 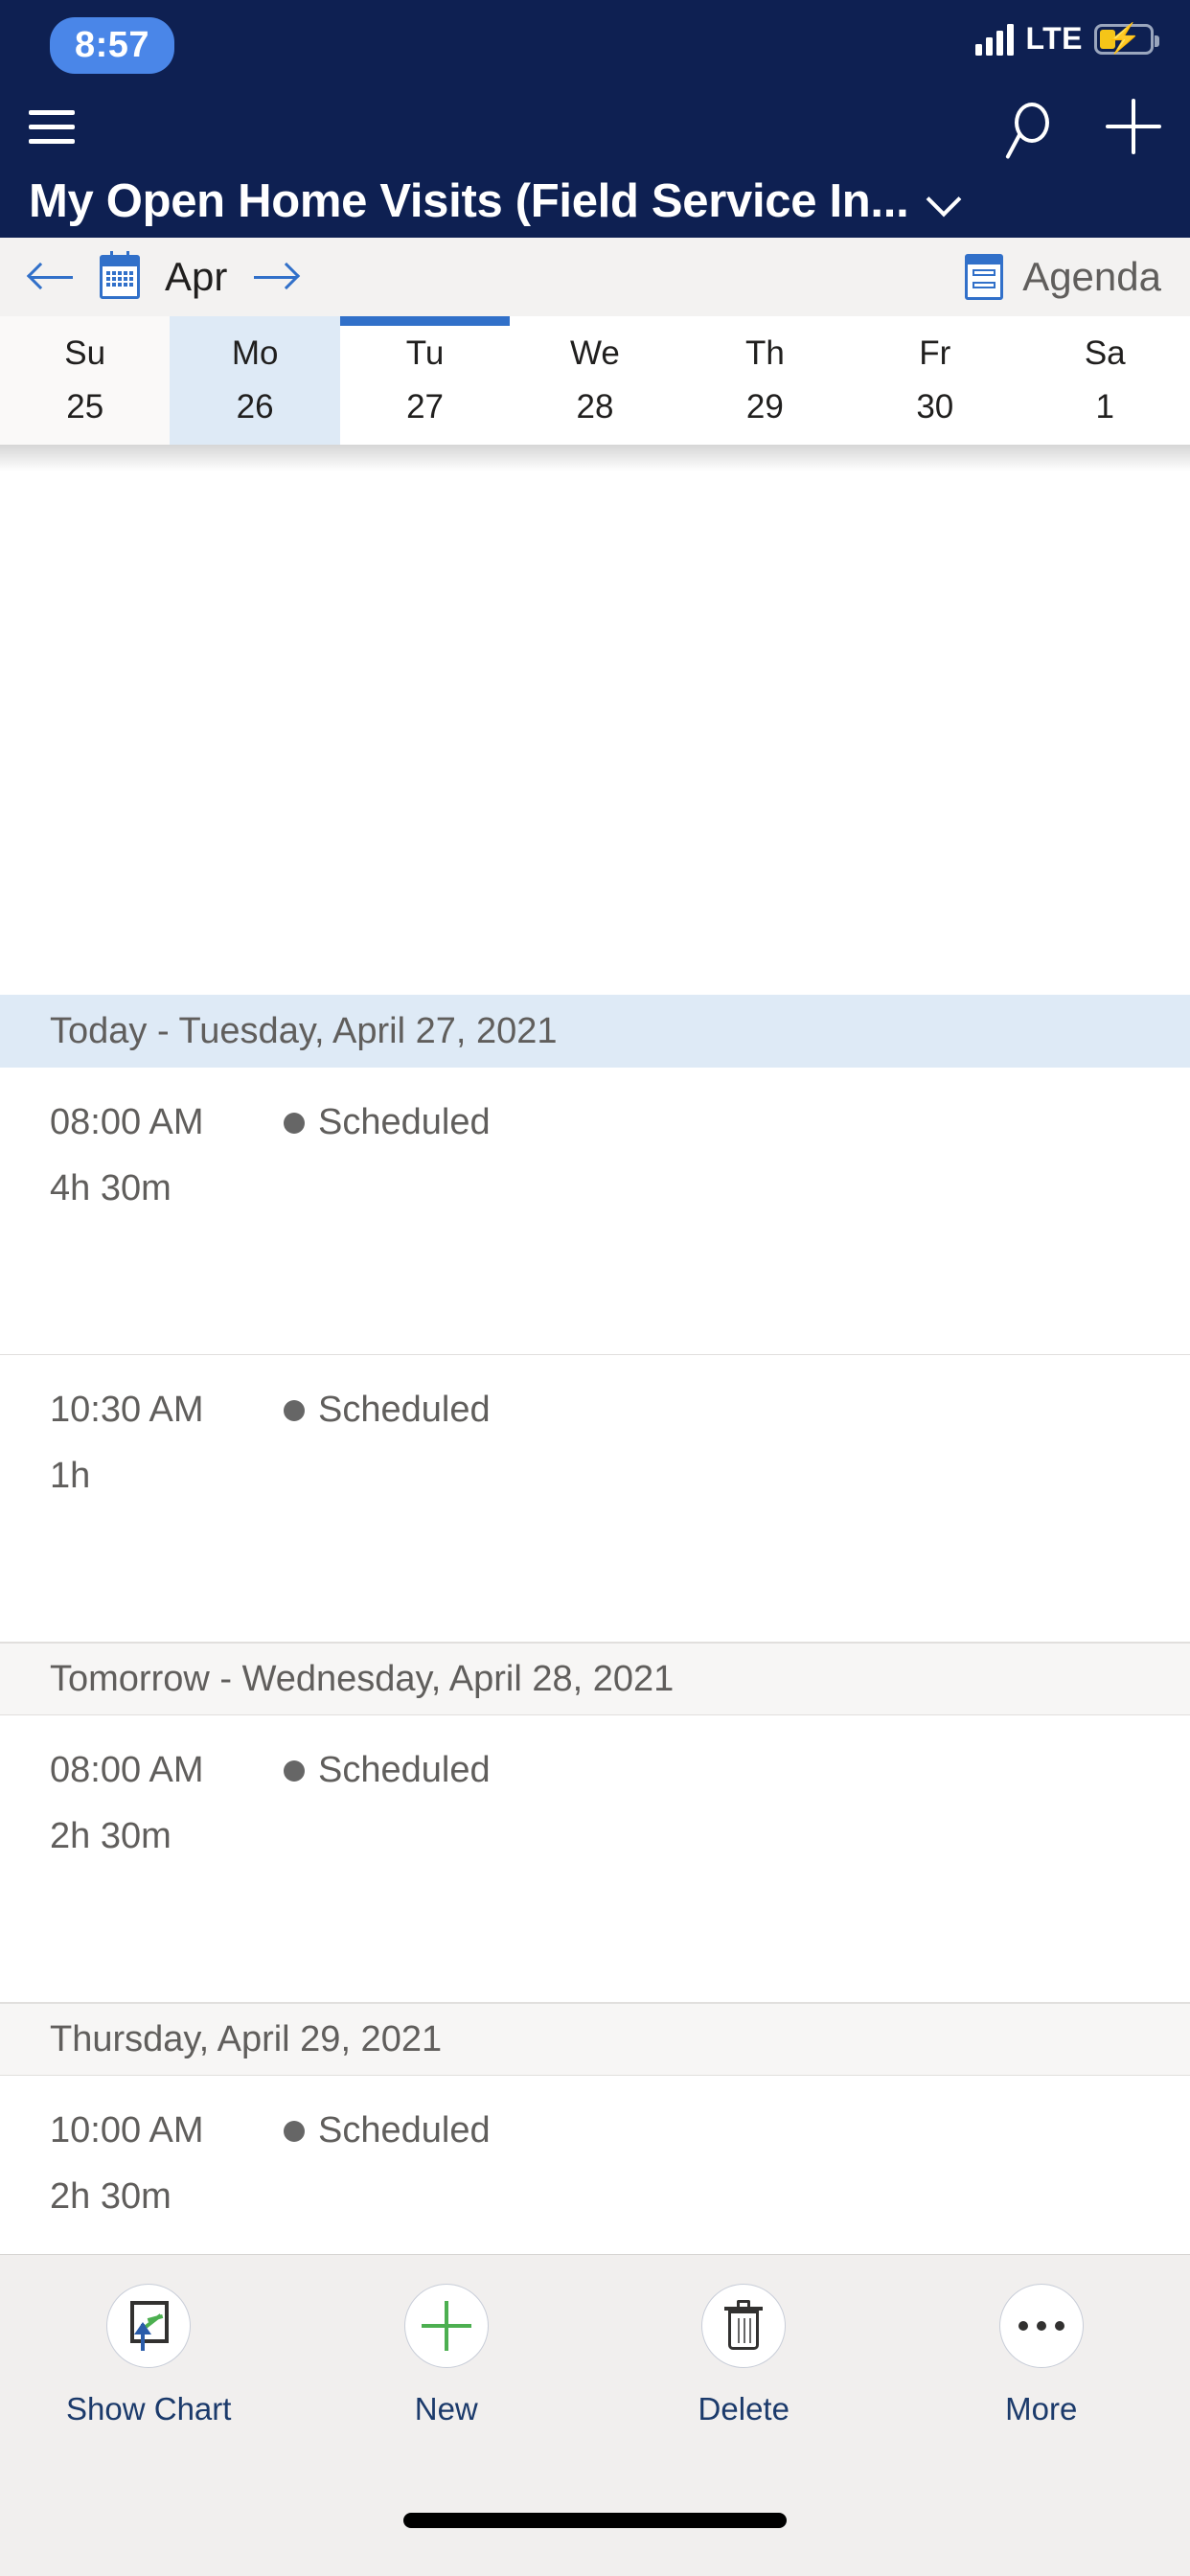 I want to click on week-day-strip: Su 25 Mo 26 Tu 27 We 28 Th 29 Fr 30 Sa 1, so click(x=595, y=380).